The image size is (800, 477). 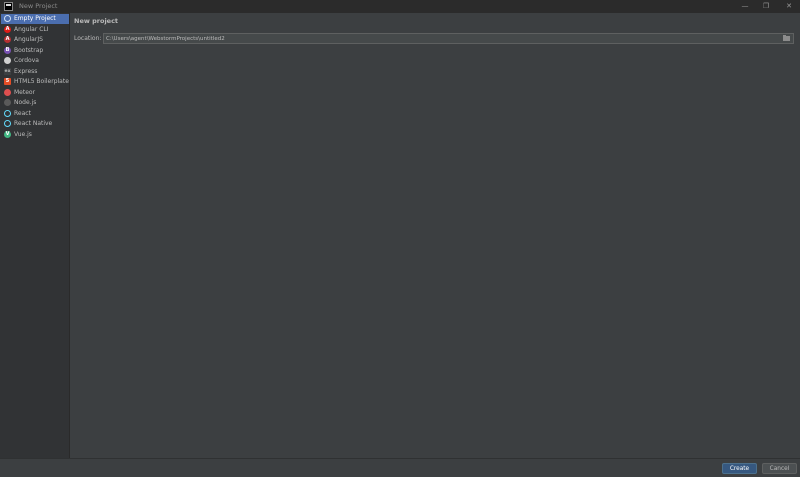 I want to click on close-button: ✕, so click(x=789, y=6).